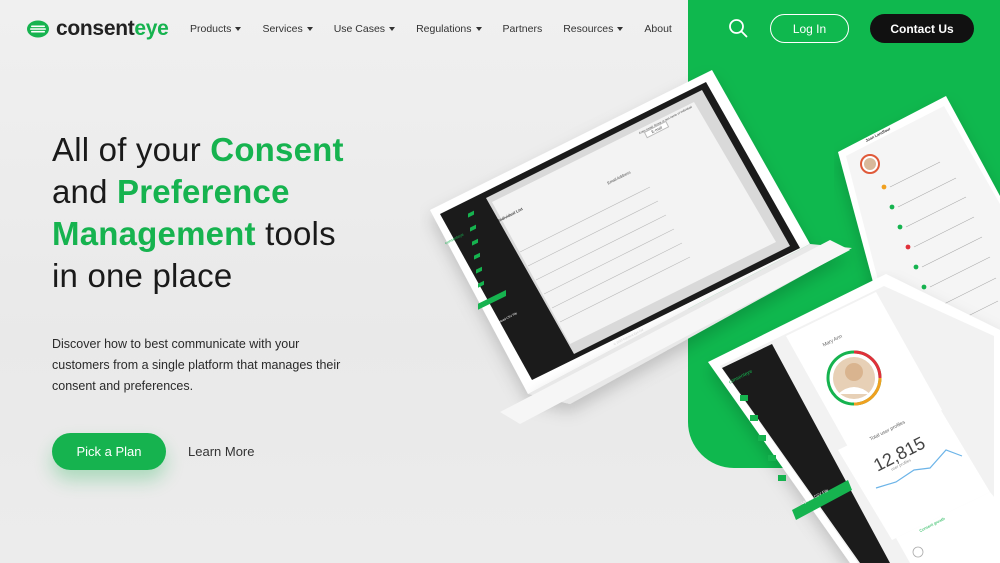 The height and width of the screenshot is (563, 1000). I want to click on search-icon, so click(738, 28).